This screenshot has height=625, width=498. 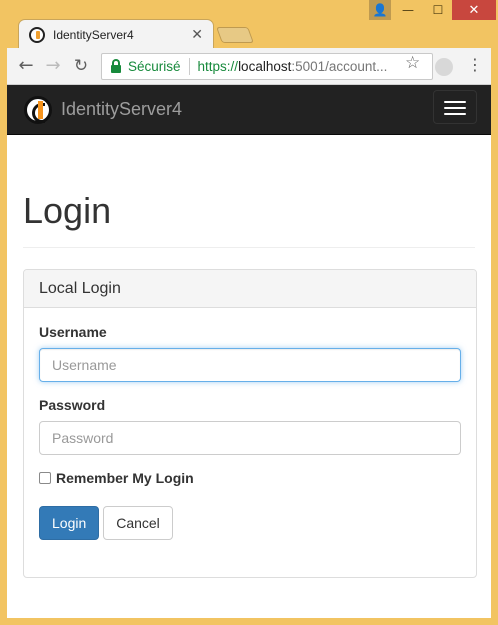 What do you see at coordinates (125, 478) in the screenshot?
I see `remember-login-label: Remember My Login` at bounding box center [125, 478].